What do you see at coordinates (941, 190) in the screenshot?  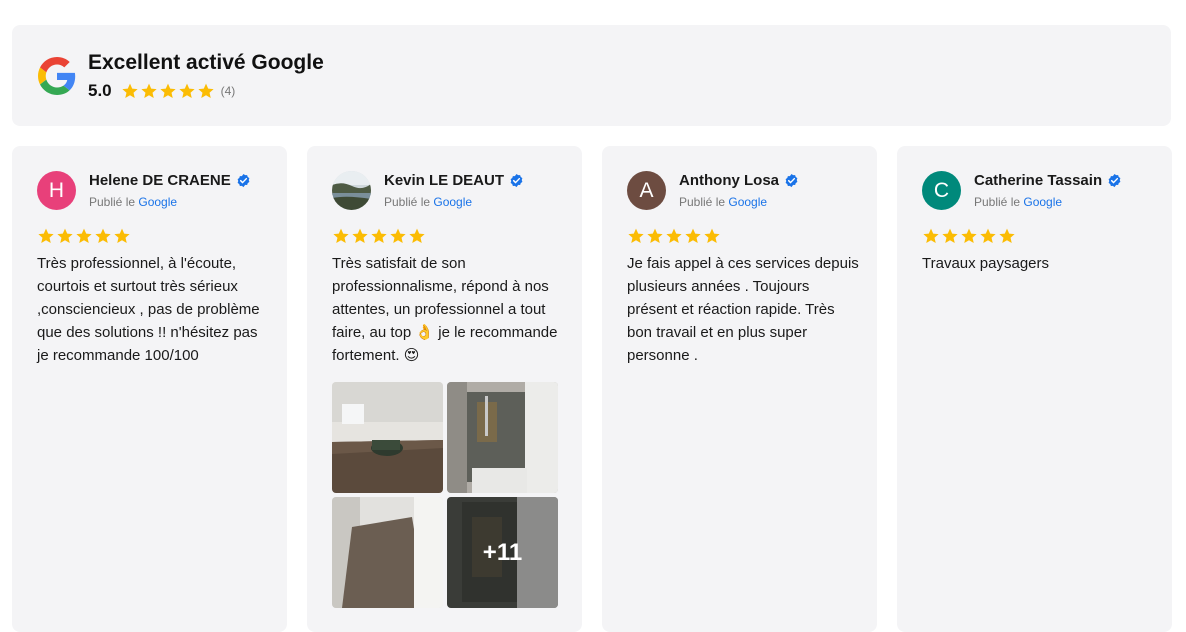 I see `avatar: C` at bounding box center [941, 190].